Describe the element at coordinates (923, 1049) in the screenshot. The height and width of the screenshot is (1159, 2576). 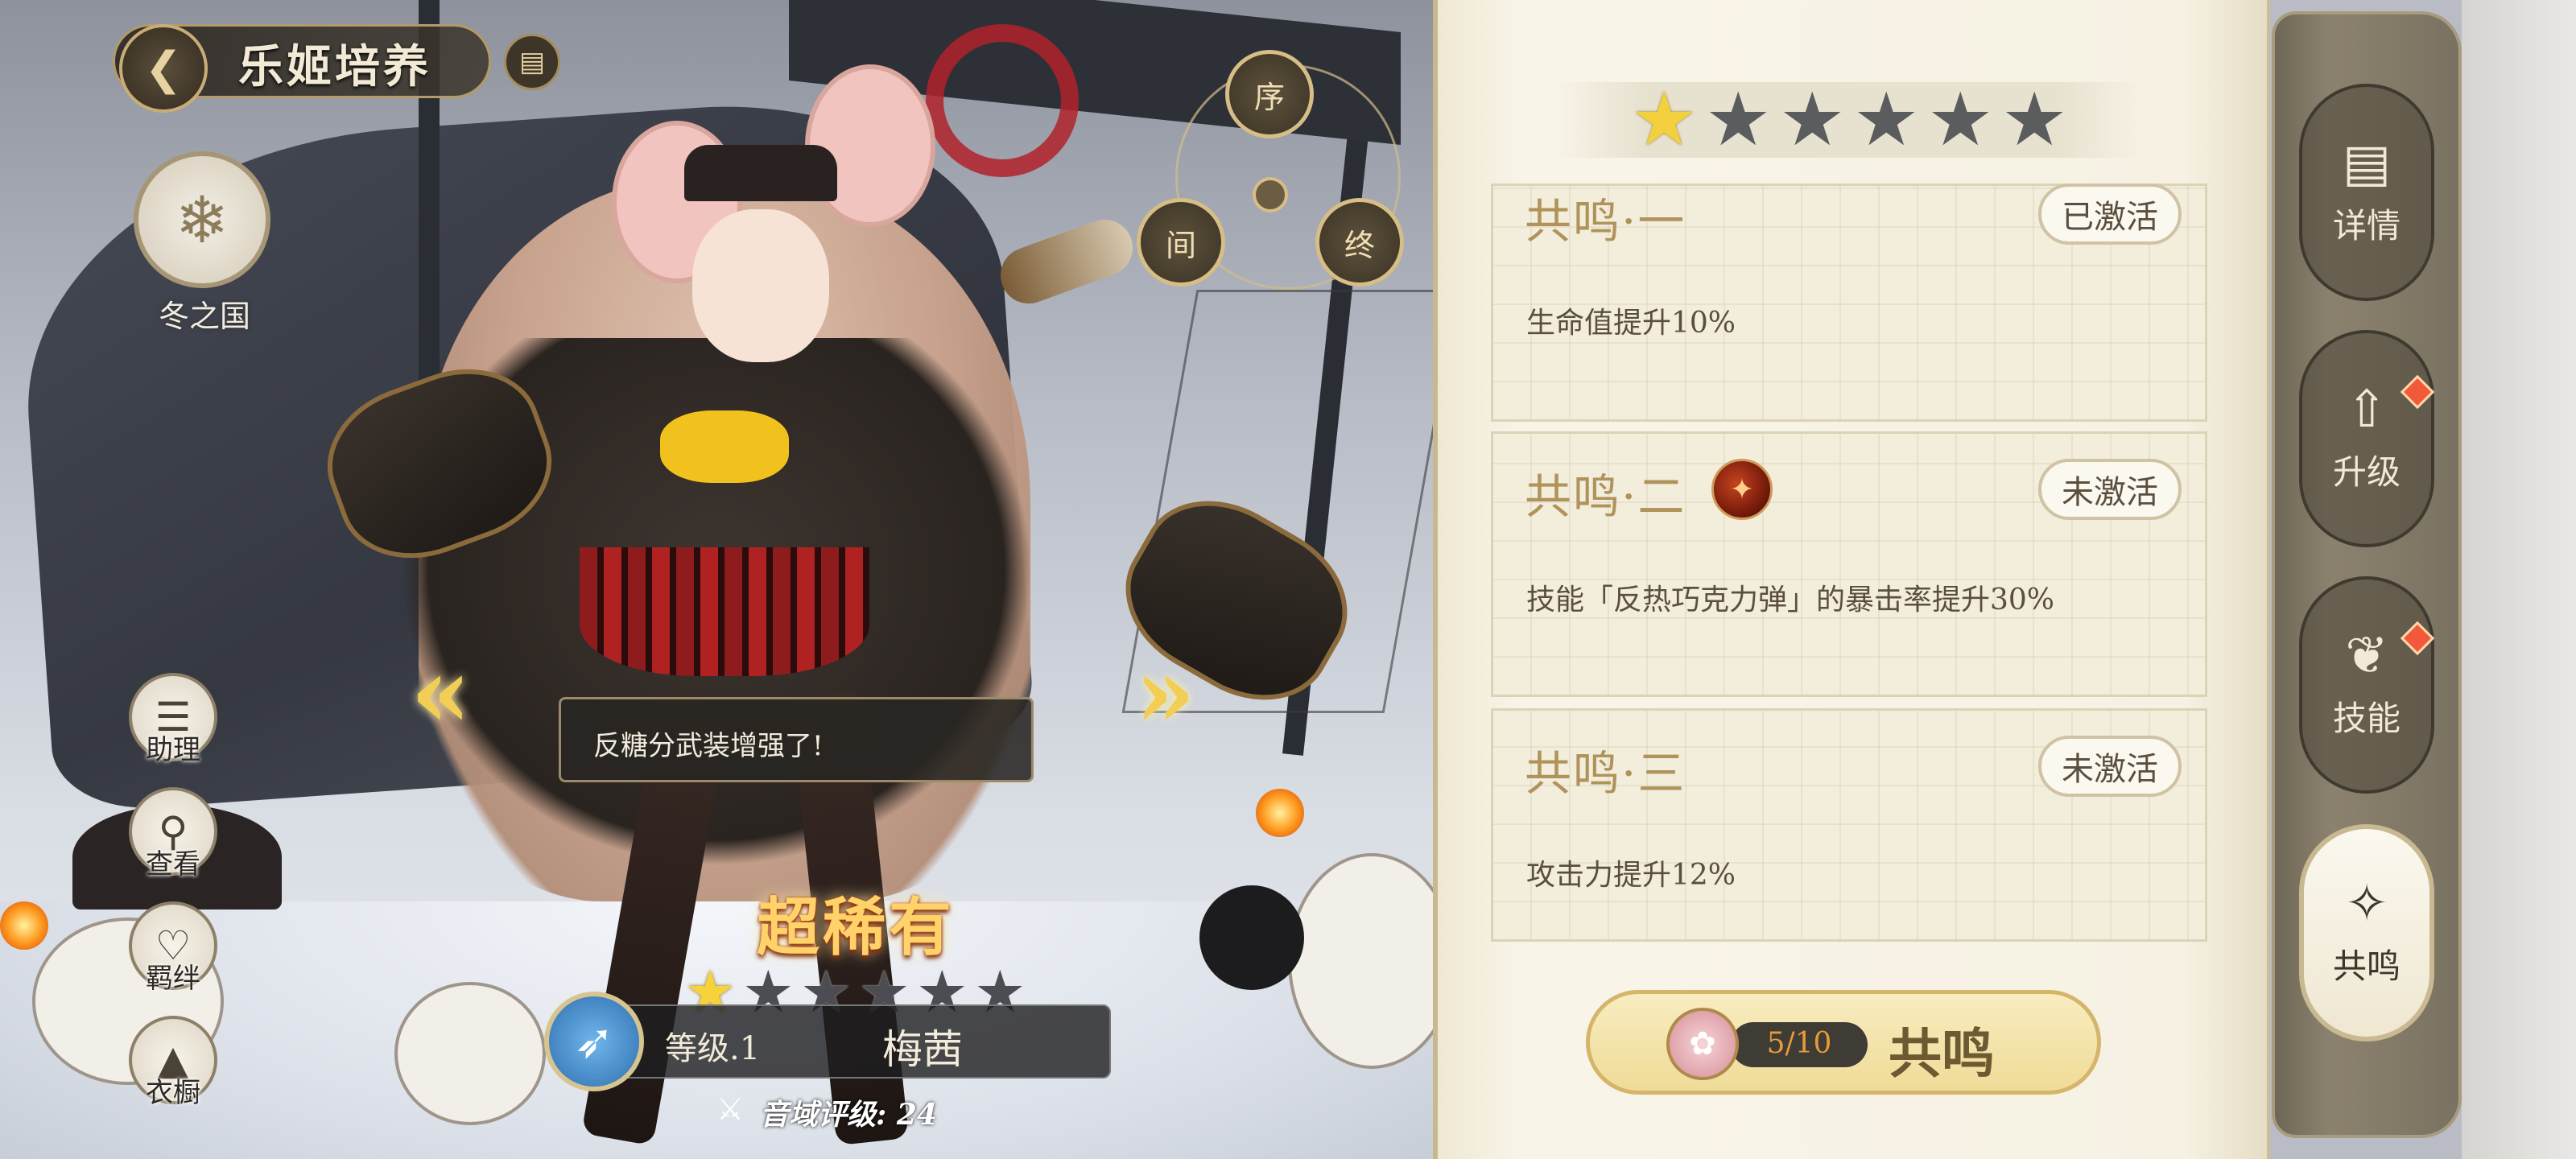
I see `character-name: 梅茜` at that location.